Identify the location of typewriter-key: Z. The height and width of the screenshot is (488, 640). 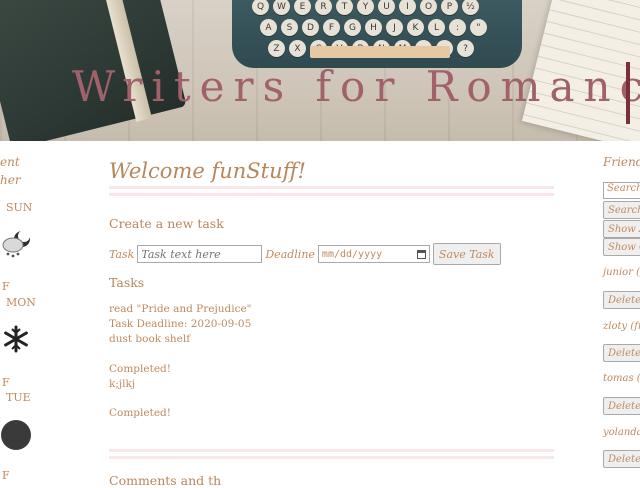
(276, 48).